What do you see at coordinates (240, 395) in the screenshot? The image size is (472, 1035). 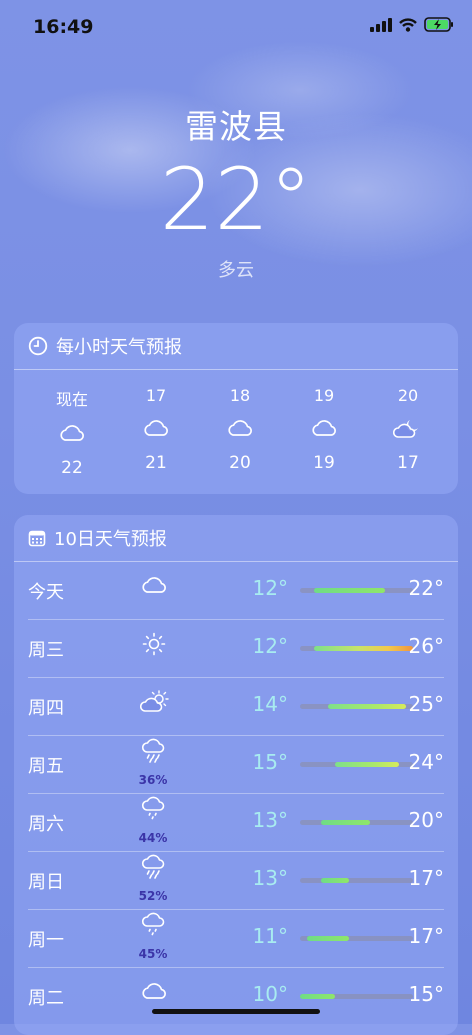 I see `hourly-time: 18` at bounding box center [240, 395].